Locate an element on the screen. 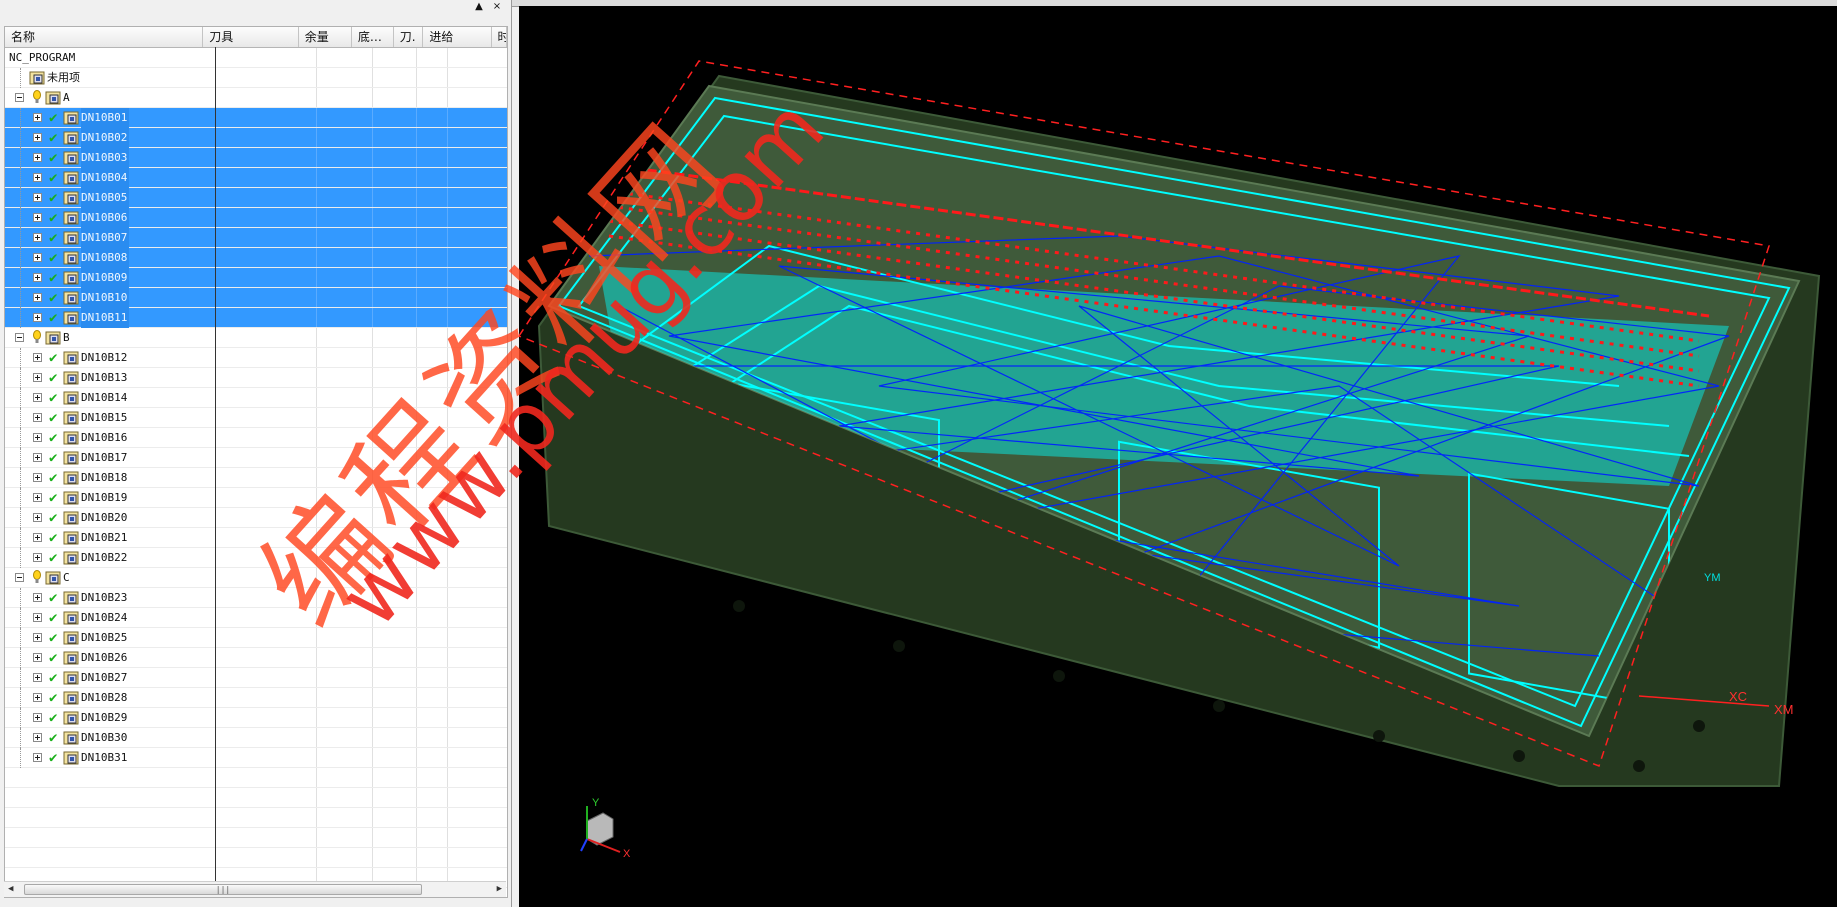 Image resolution: width=1837 pixels, height=907 pixels. scrollbar-thumb: ||| is located at coordinates (223, 889).